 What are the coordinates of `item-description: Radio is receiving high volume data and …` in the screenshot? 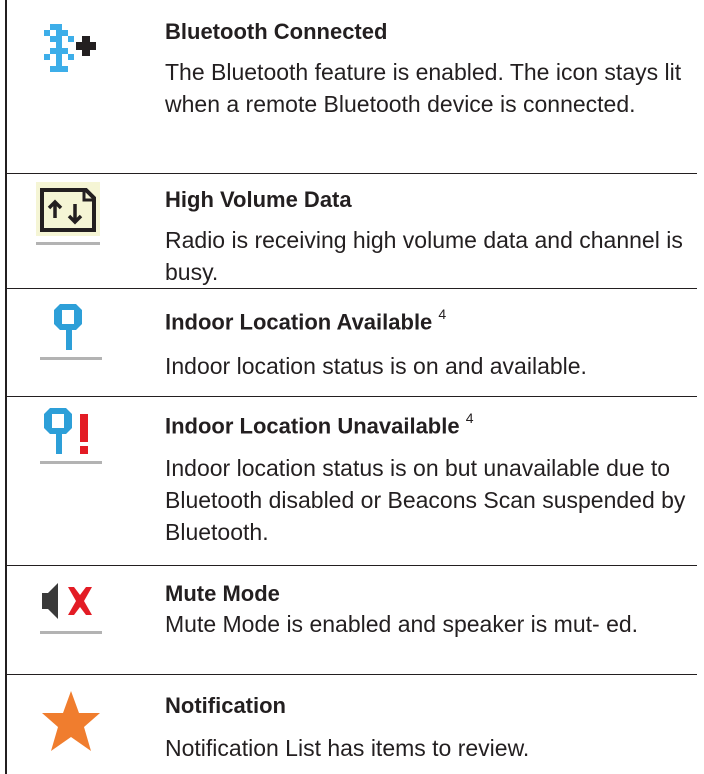 It's located at (424, 256).